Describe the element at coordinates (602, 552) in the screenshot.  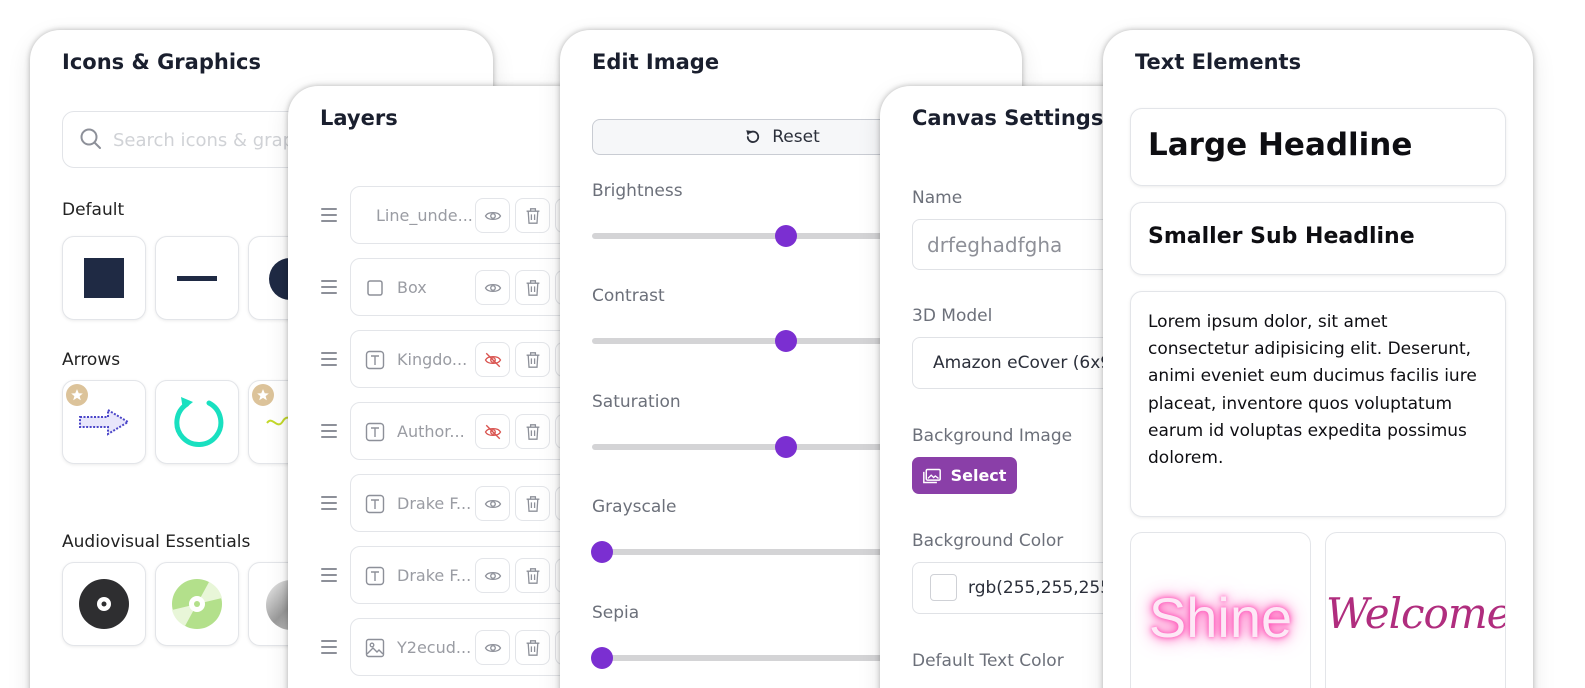
I see `grayscale-slider-thumb` at that location.